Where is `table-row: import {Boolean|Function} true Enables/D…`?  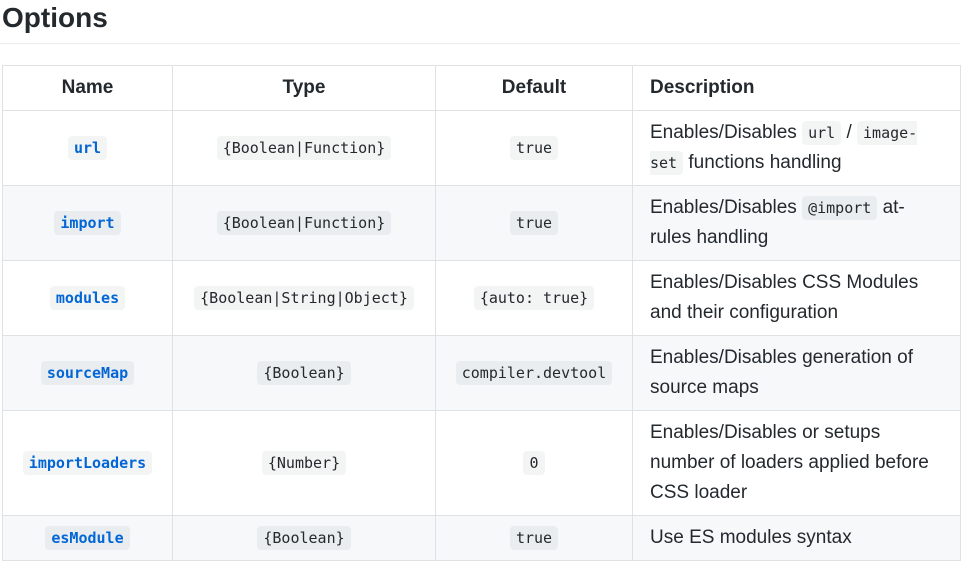 table-row: import {Boolean|Function} true Enables/D… is located at coordinates (481, 223).